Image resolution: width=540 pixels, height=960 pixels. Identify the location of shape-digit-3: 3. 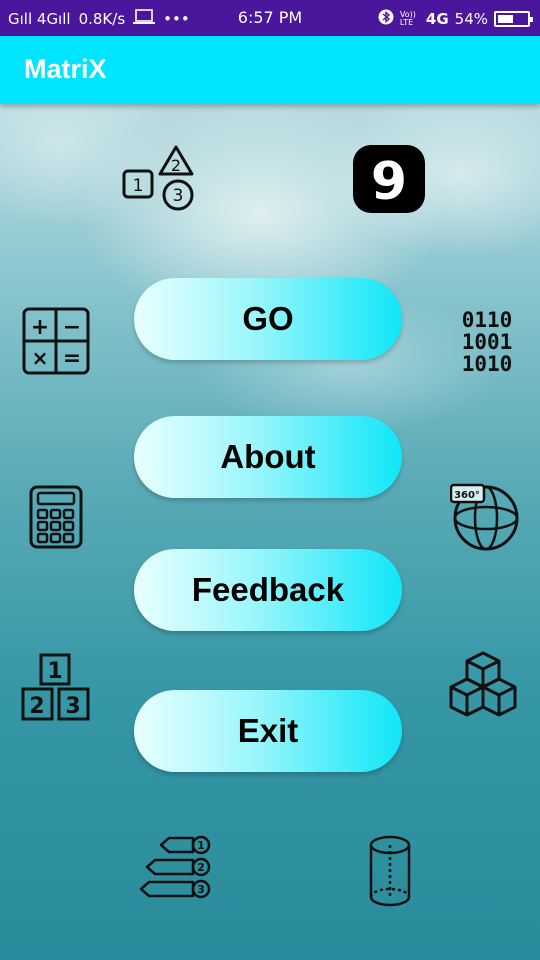
(178, 196).